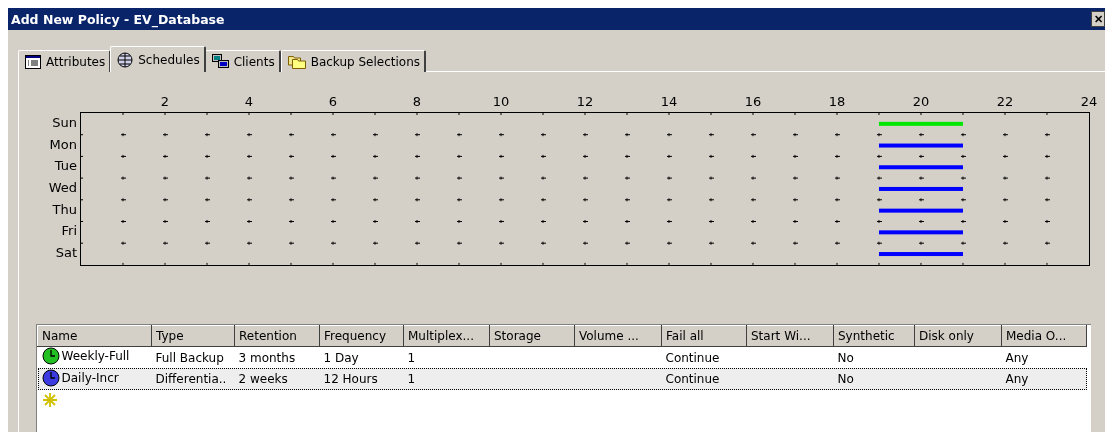 This screenshot has width=1105, height=432. What do you see at coordinates (669, 102) in the screenshot?
I see `hour-label: 14` at bounding box center [669, 102].